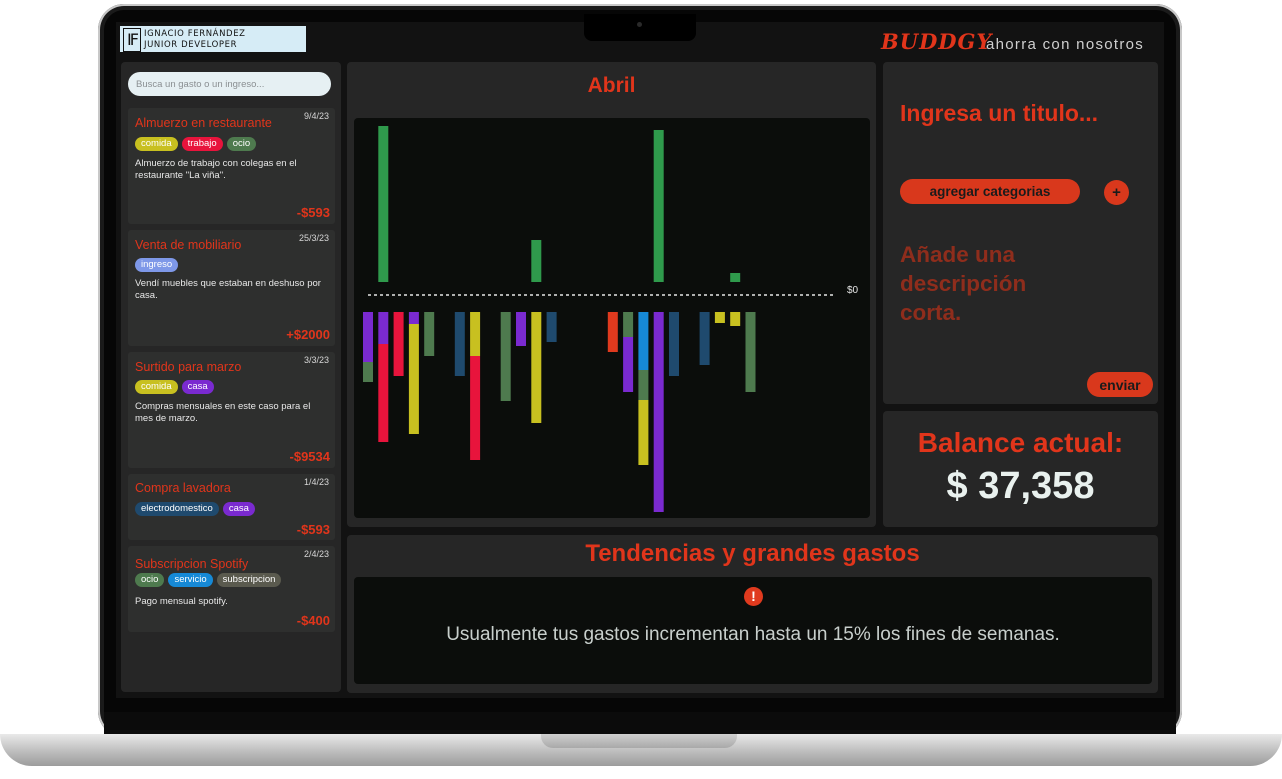 The height and width of the screenshot is (779, 1282). Describe the element at coordinates (1020, 486) in the screenshot. I see `balance-value: $ 37,358` at that location.